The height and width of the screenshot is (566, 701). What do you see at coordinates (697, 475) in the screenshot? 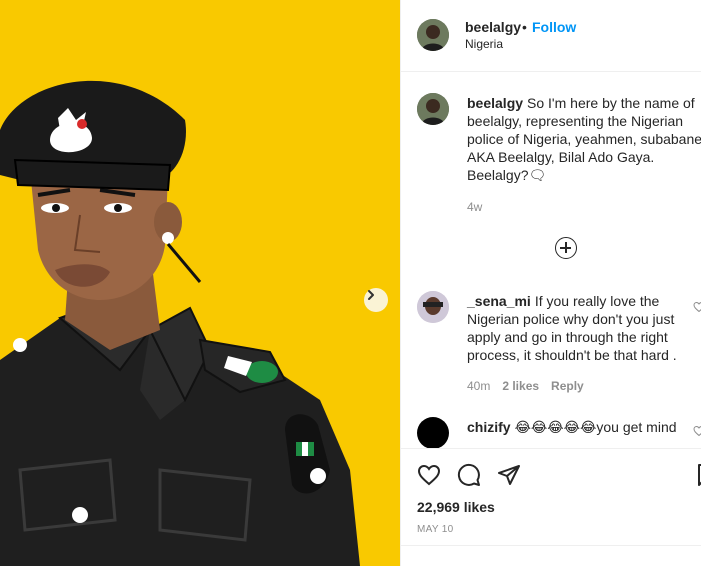
I see `bookmark-icon` at bounding box center [697, 475].